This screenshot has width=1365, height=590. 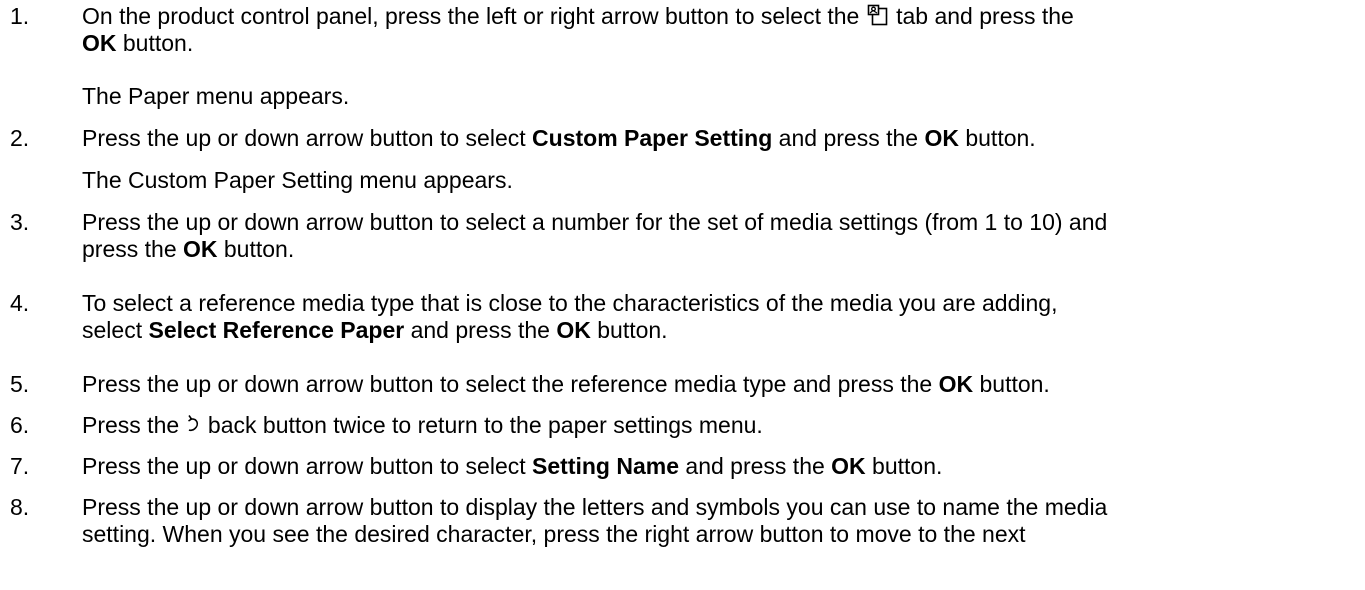 What do you see at coordinates (878, 15) in the screenshot?
I see `paper-tab-icon` at bounding box center [878, 15].